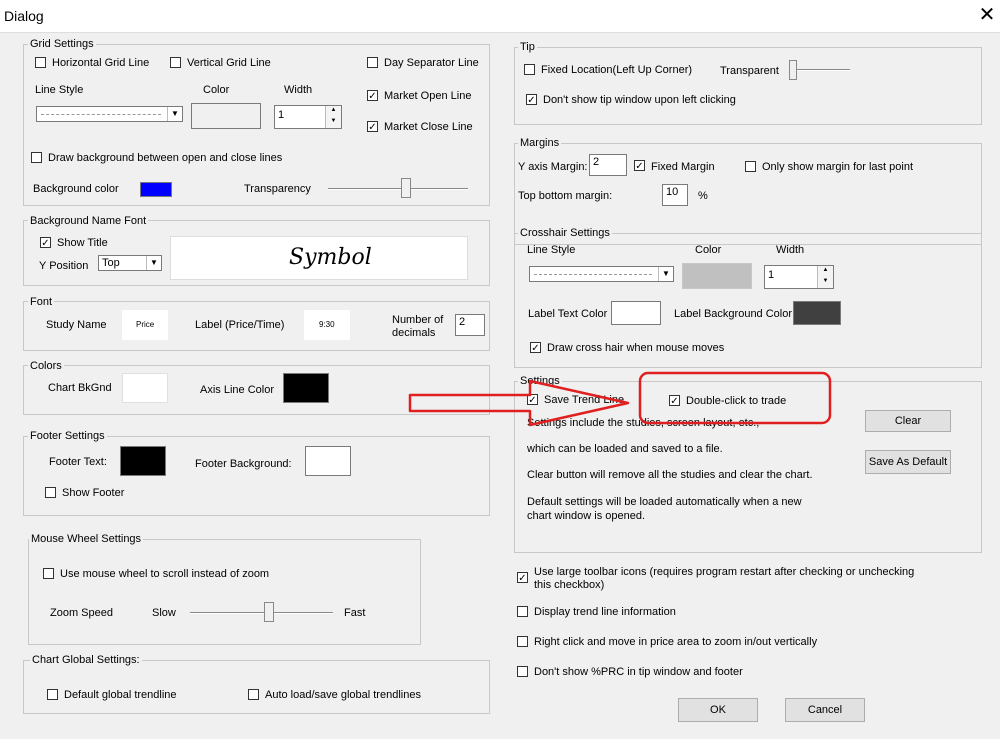 The image size is (1000, 739). Describe the element at coordinates (24, 16) in the screenshot. I see `window-title: Dialog` at that location.